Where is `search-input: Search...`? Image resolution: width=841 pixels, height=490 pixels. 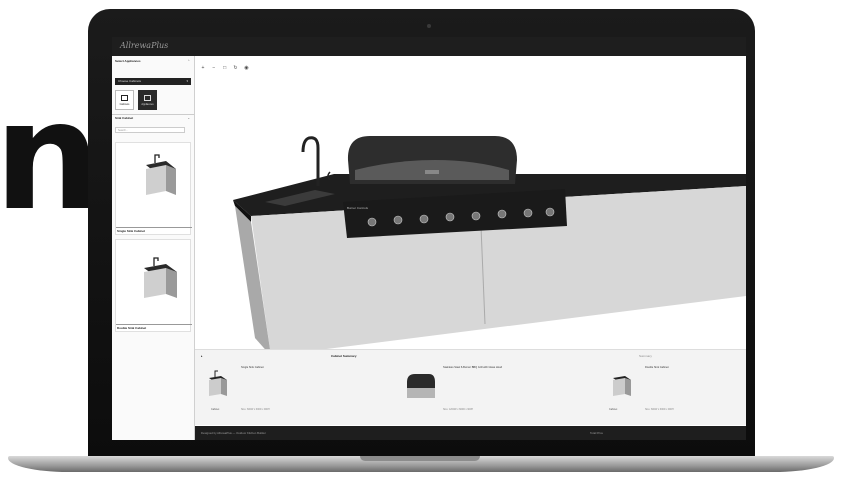
search-input: Search... is located at coordinates (150, 130).